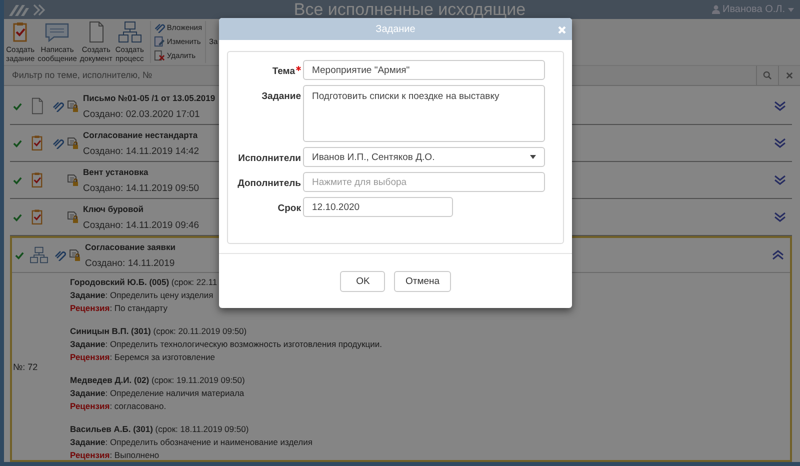  Describe the element at coordinates (363, 281) in the screenshot. I see `ok-button: OK` at that location.